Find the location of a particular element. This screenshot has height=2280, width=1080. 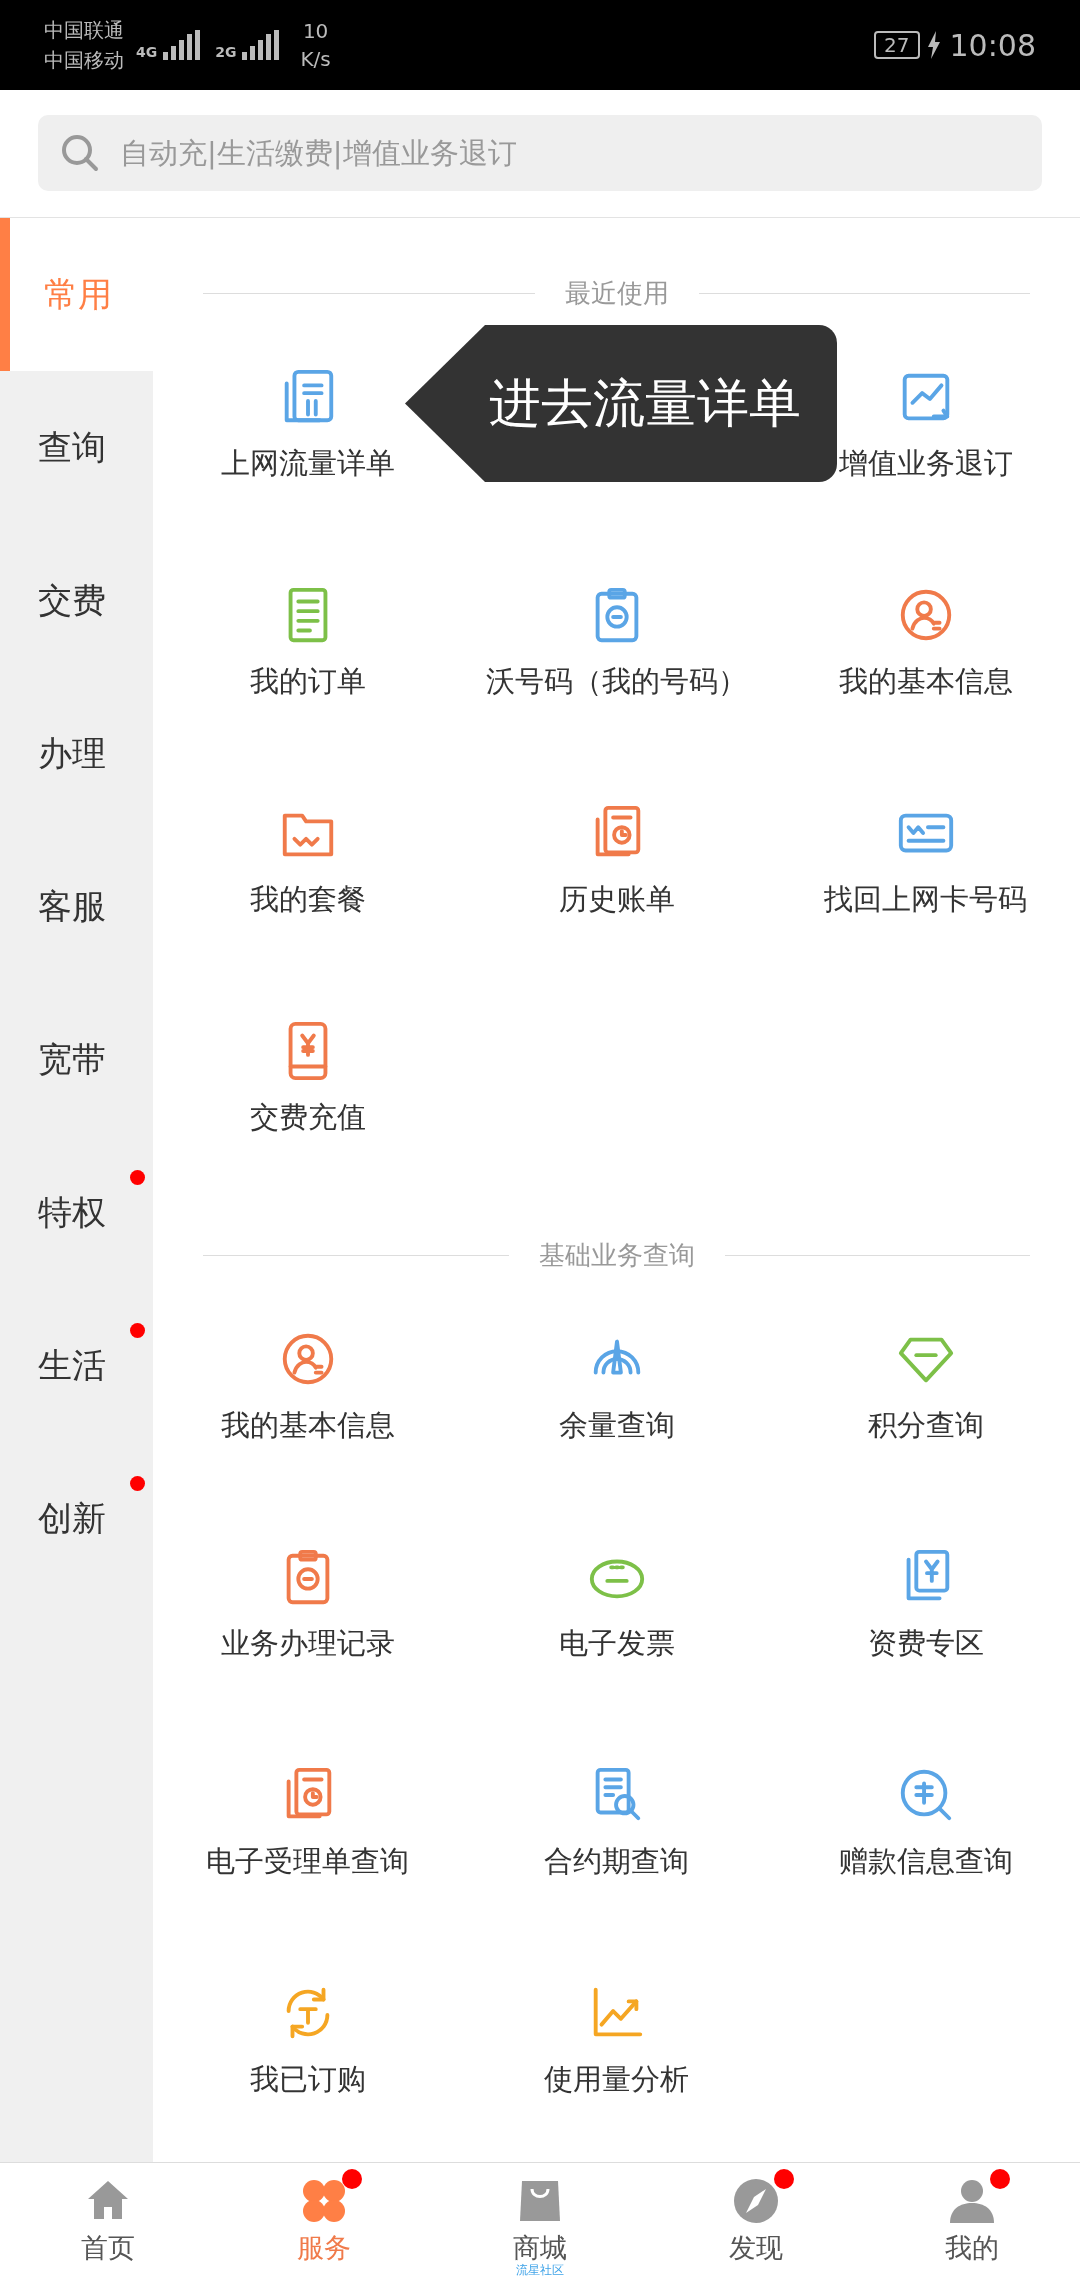

service-link: 余量查询 is located at coordinates (616, 1426).